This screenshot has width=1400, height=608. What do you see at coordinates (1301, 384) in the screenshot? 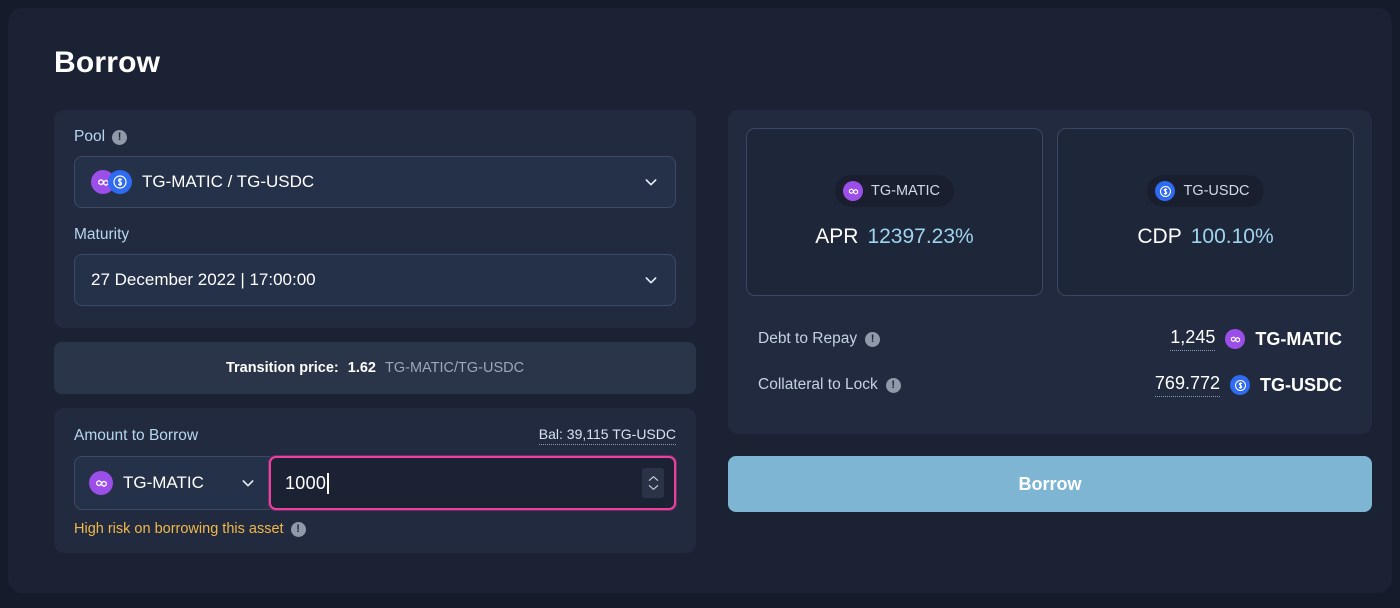
I see `collateral-to-lock-token: TG-USDC` at bounding box center [1301, 384].